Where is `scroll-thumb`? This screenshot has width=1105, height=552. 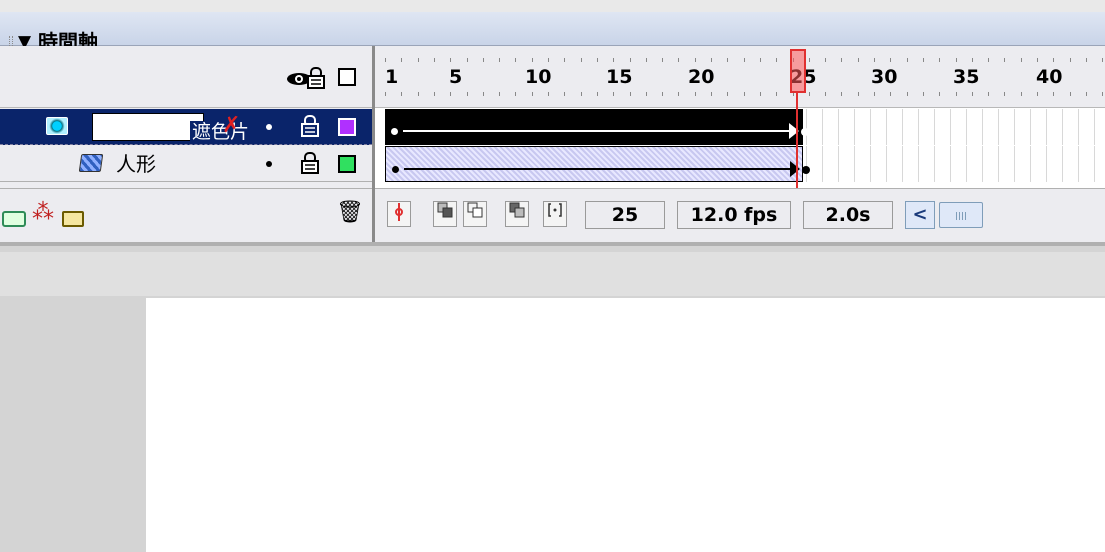 scroll-thumb is located at coordinates (961, 215).